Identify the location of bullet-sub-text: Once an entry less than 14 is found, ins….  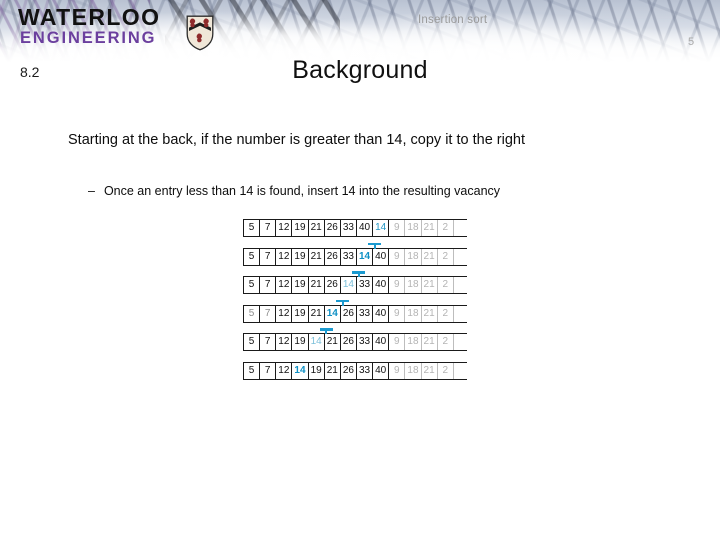
(302, 191).